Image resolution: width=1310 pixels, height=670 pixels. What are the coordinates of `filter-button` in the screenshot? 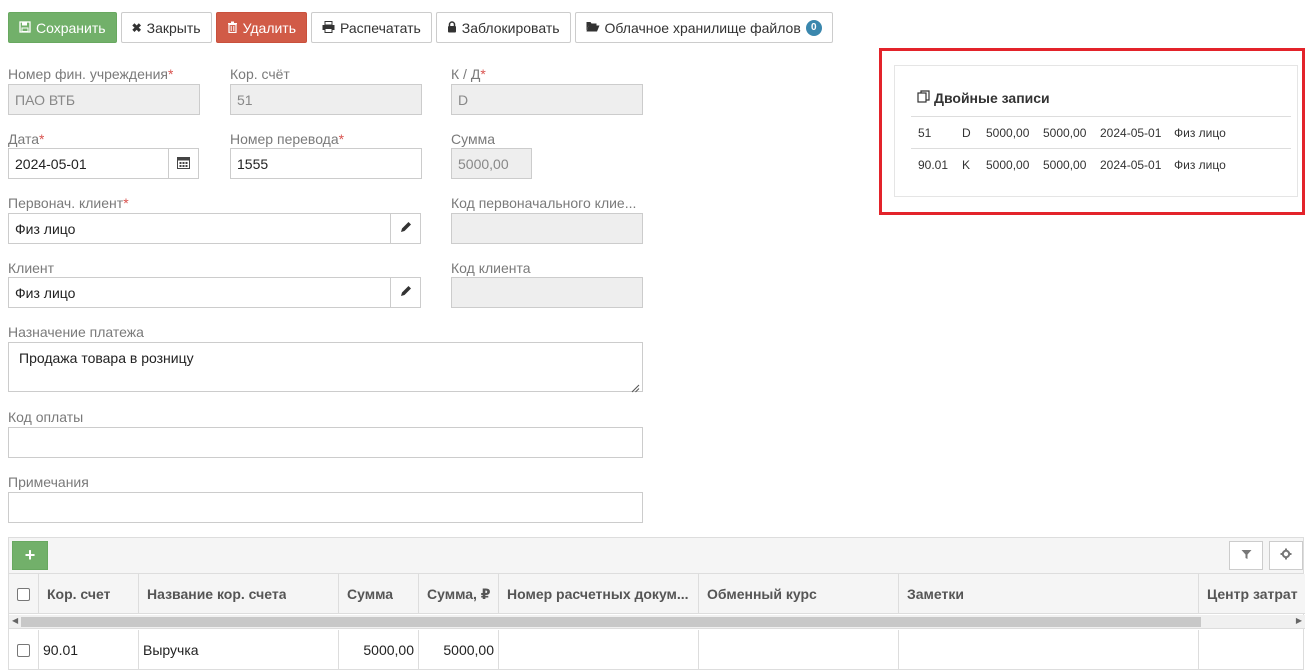 It's located at (1246, 555).